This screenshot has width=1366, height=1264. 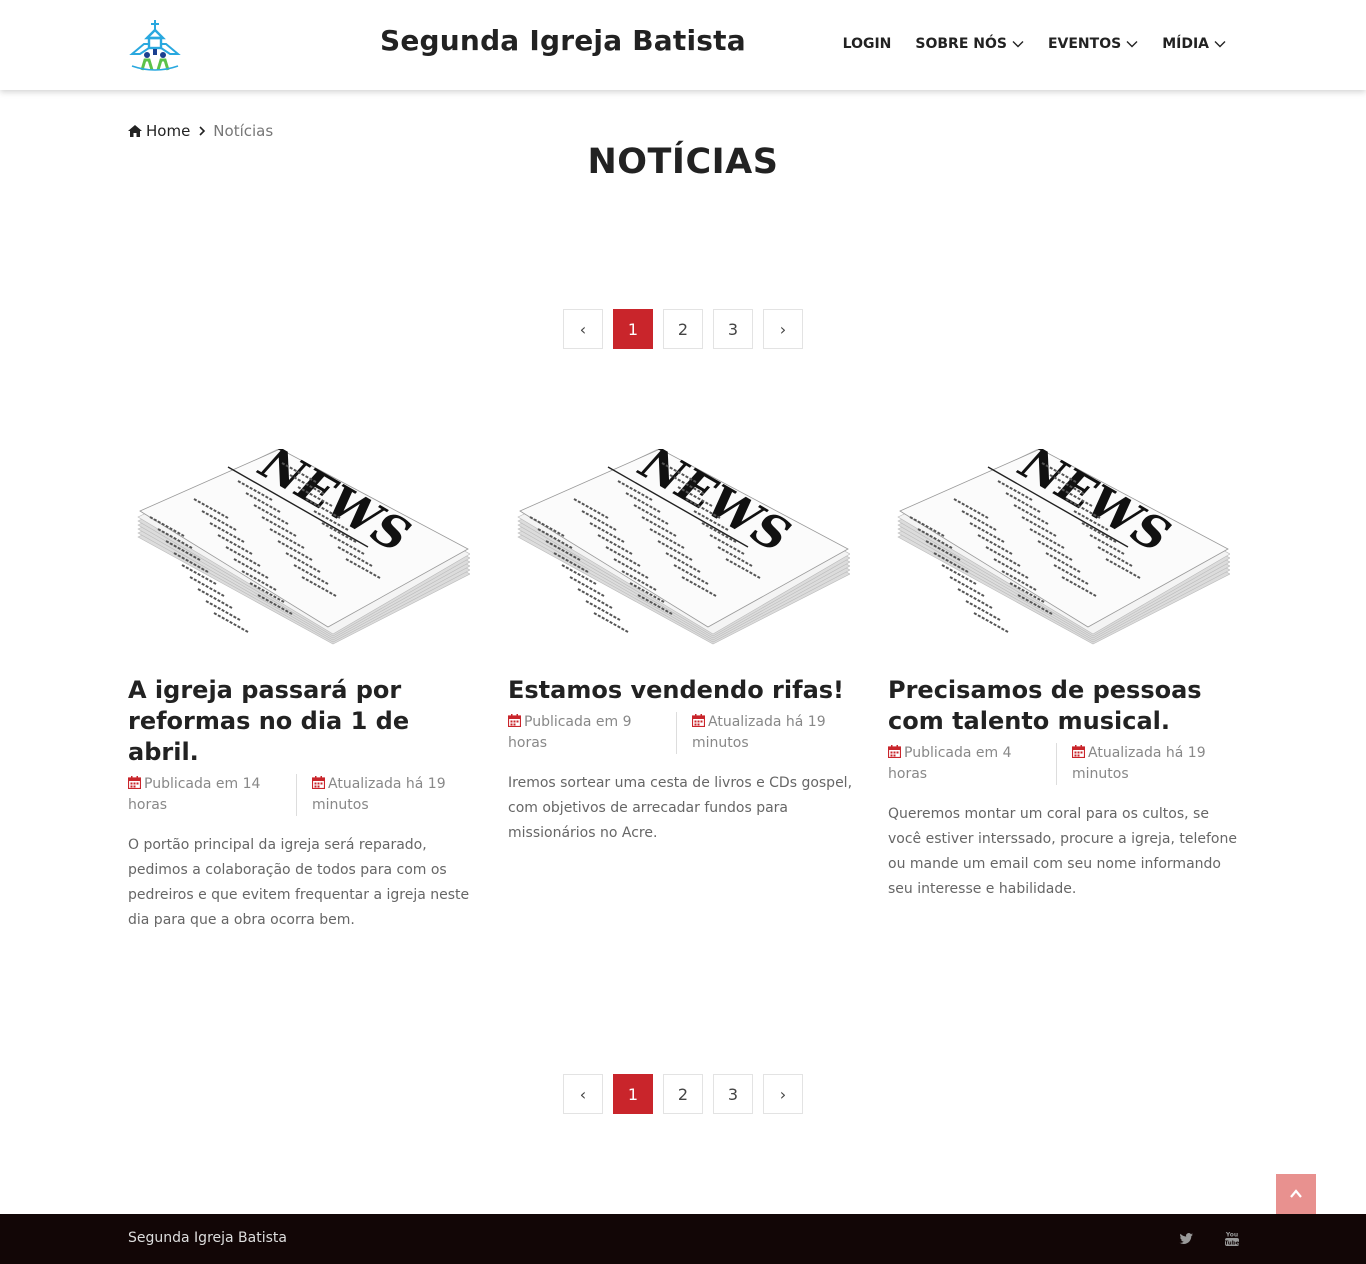 What do you see at coordinates (1084, 44) in the screenshot?
I see `nav-eventos-label: EVENTOS` at bounding box center [1084, 44].